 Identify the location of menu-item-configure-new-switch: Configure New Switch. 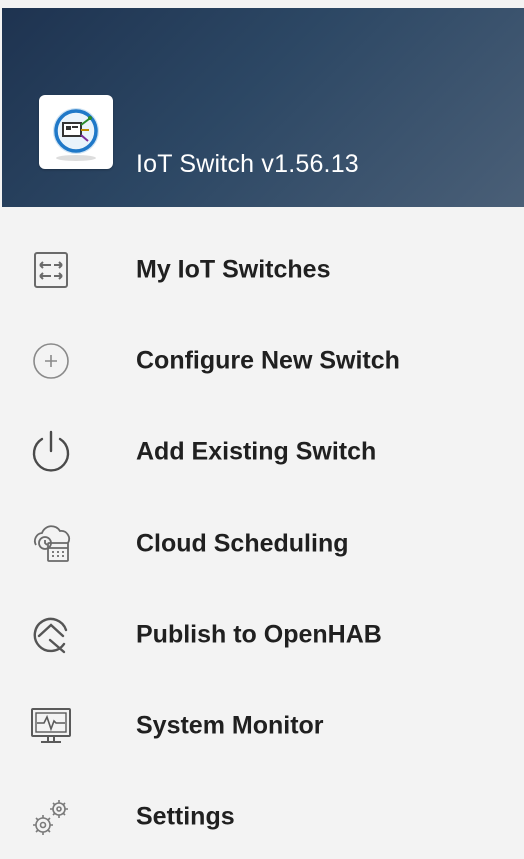
(262, 360).